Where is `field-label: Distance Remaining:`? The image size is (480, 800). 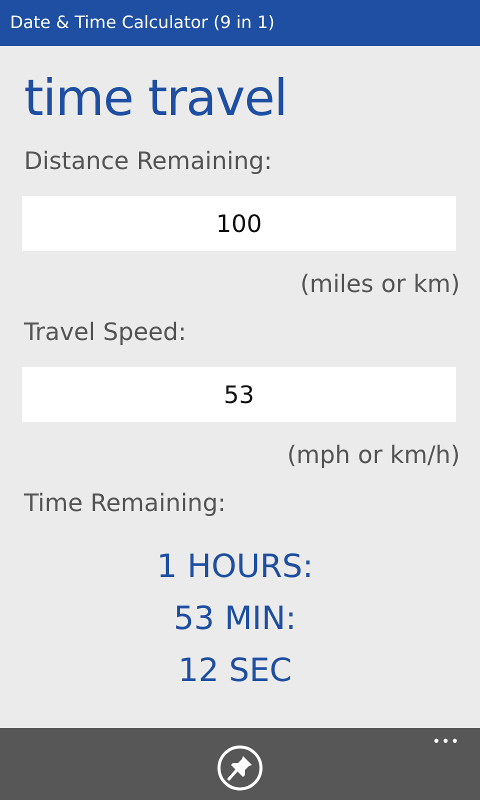 field-label: Distance Remaining: is located at coordinates (149, 161).